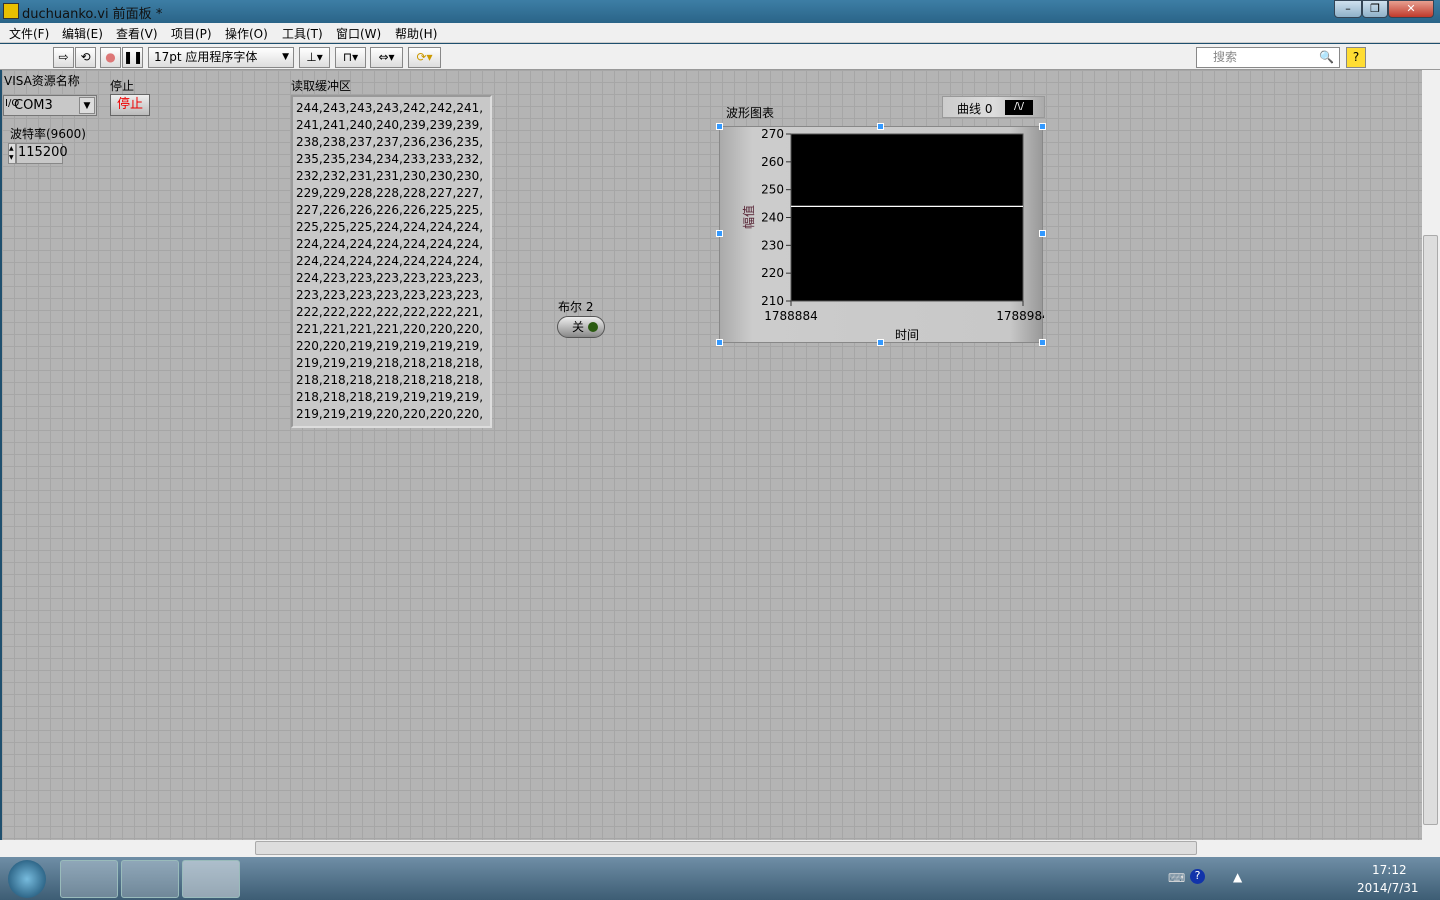 This screenshot has width=1440, height=900. Describe the element at coordinates (772, 301) in the screenshot. I see `y-tick-label: 210` at that location.